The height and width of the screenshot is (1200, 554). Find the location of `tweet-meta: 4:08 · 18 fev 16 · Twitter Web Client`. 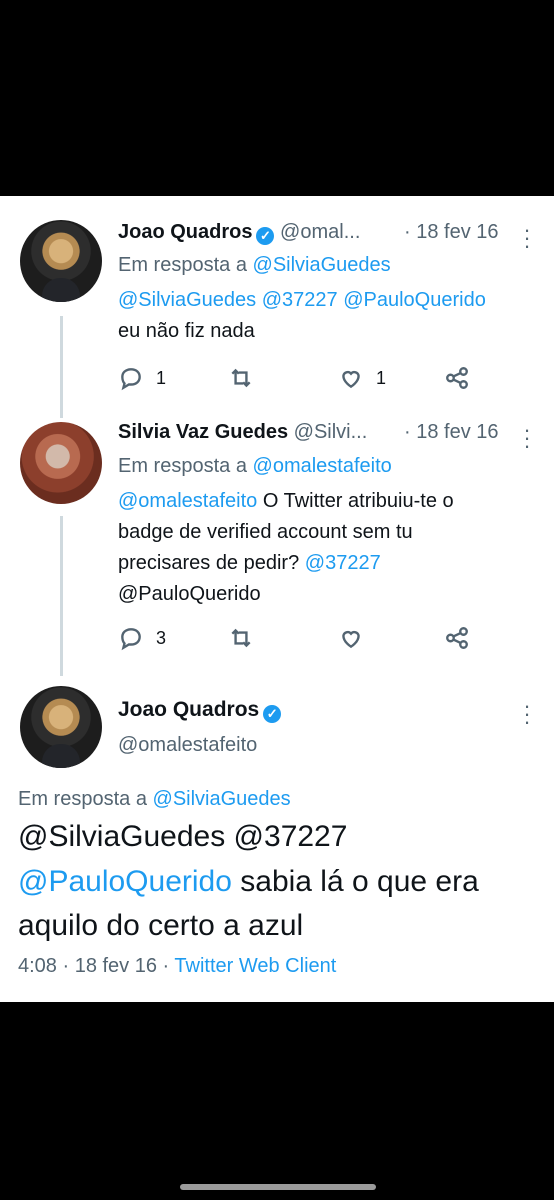

tweet-meta: 4:08 · 18 fev 16 · Twitter Web Client is located at coordinates (177, 966).